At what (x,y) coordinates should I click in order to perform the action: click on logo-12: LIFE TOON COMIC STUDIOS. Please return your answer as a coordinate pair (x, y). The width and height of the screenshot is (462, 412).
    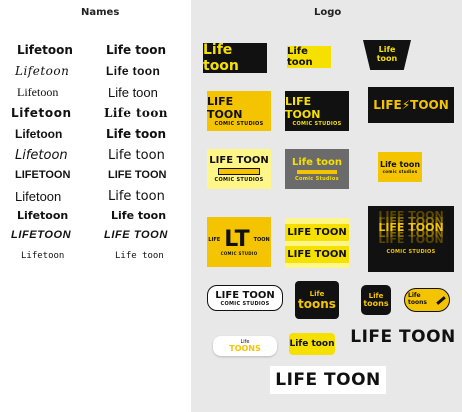
    Looking at the image, I should click on (411, 239).